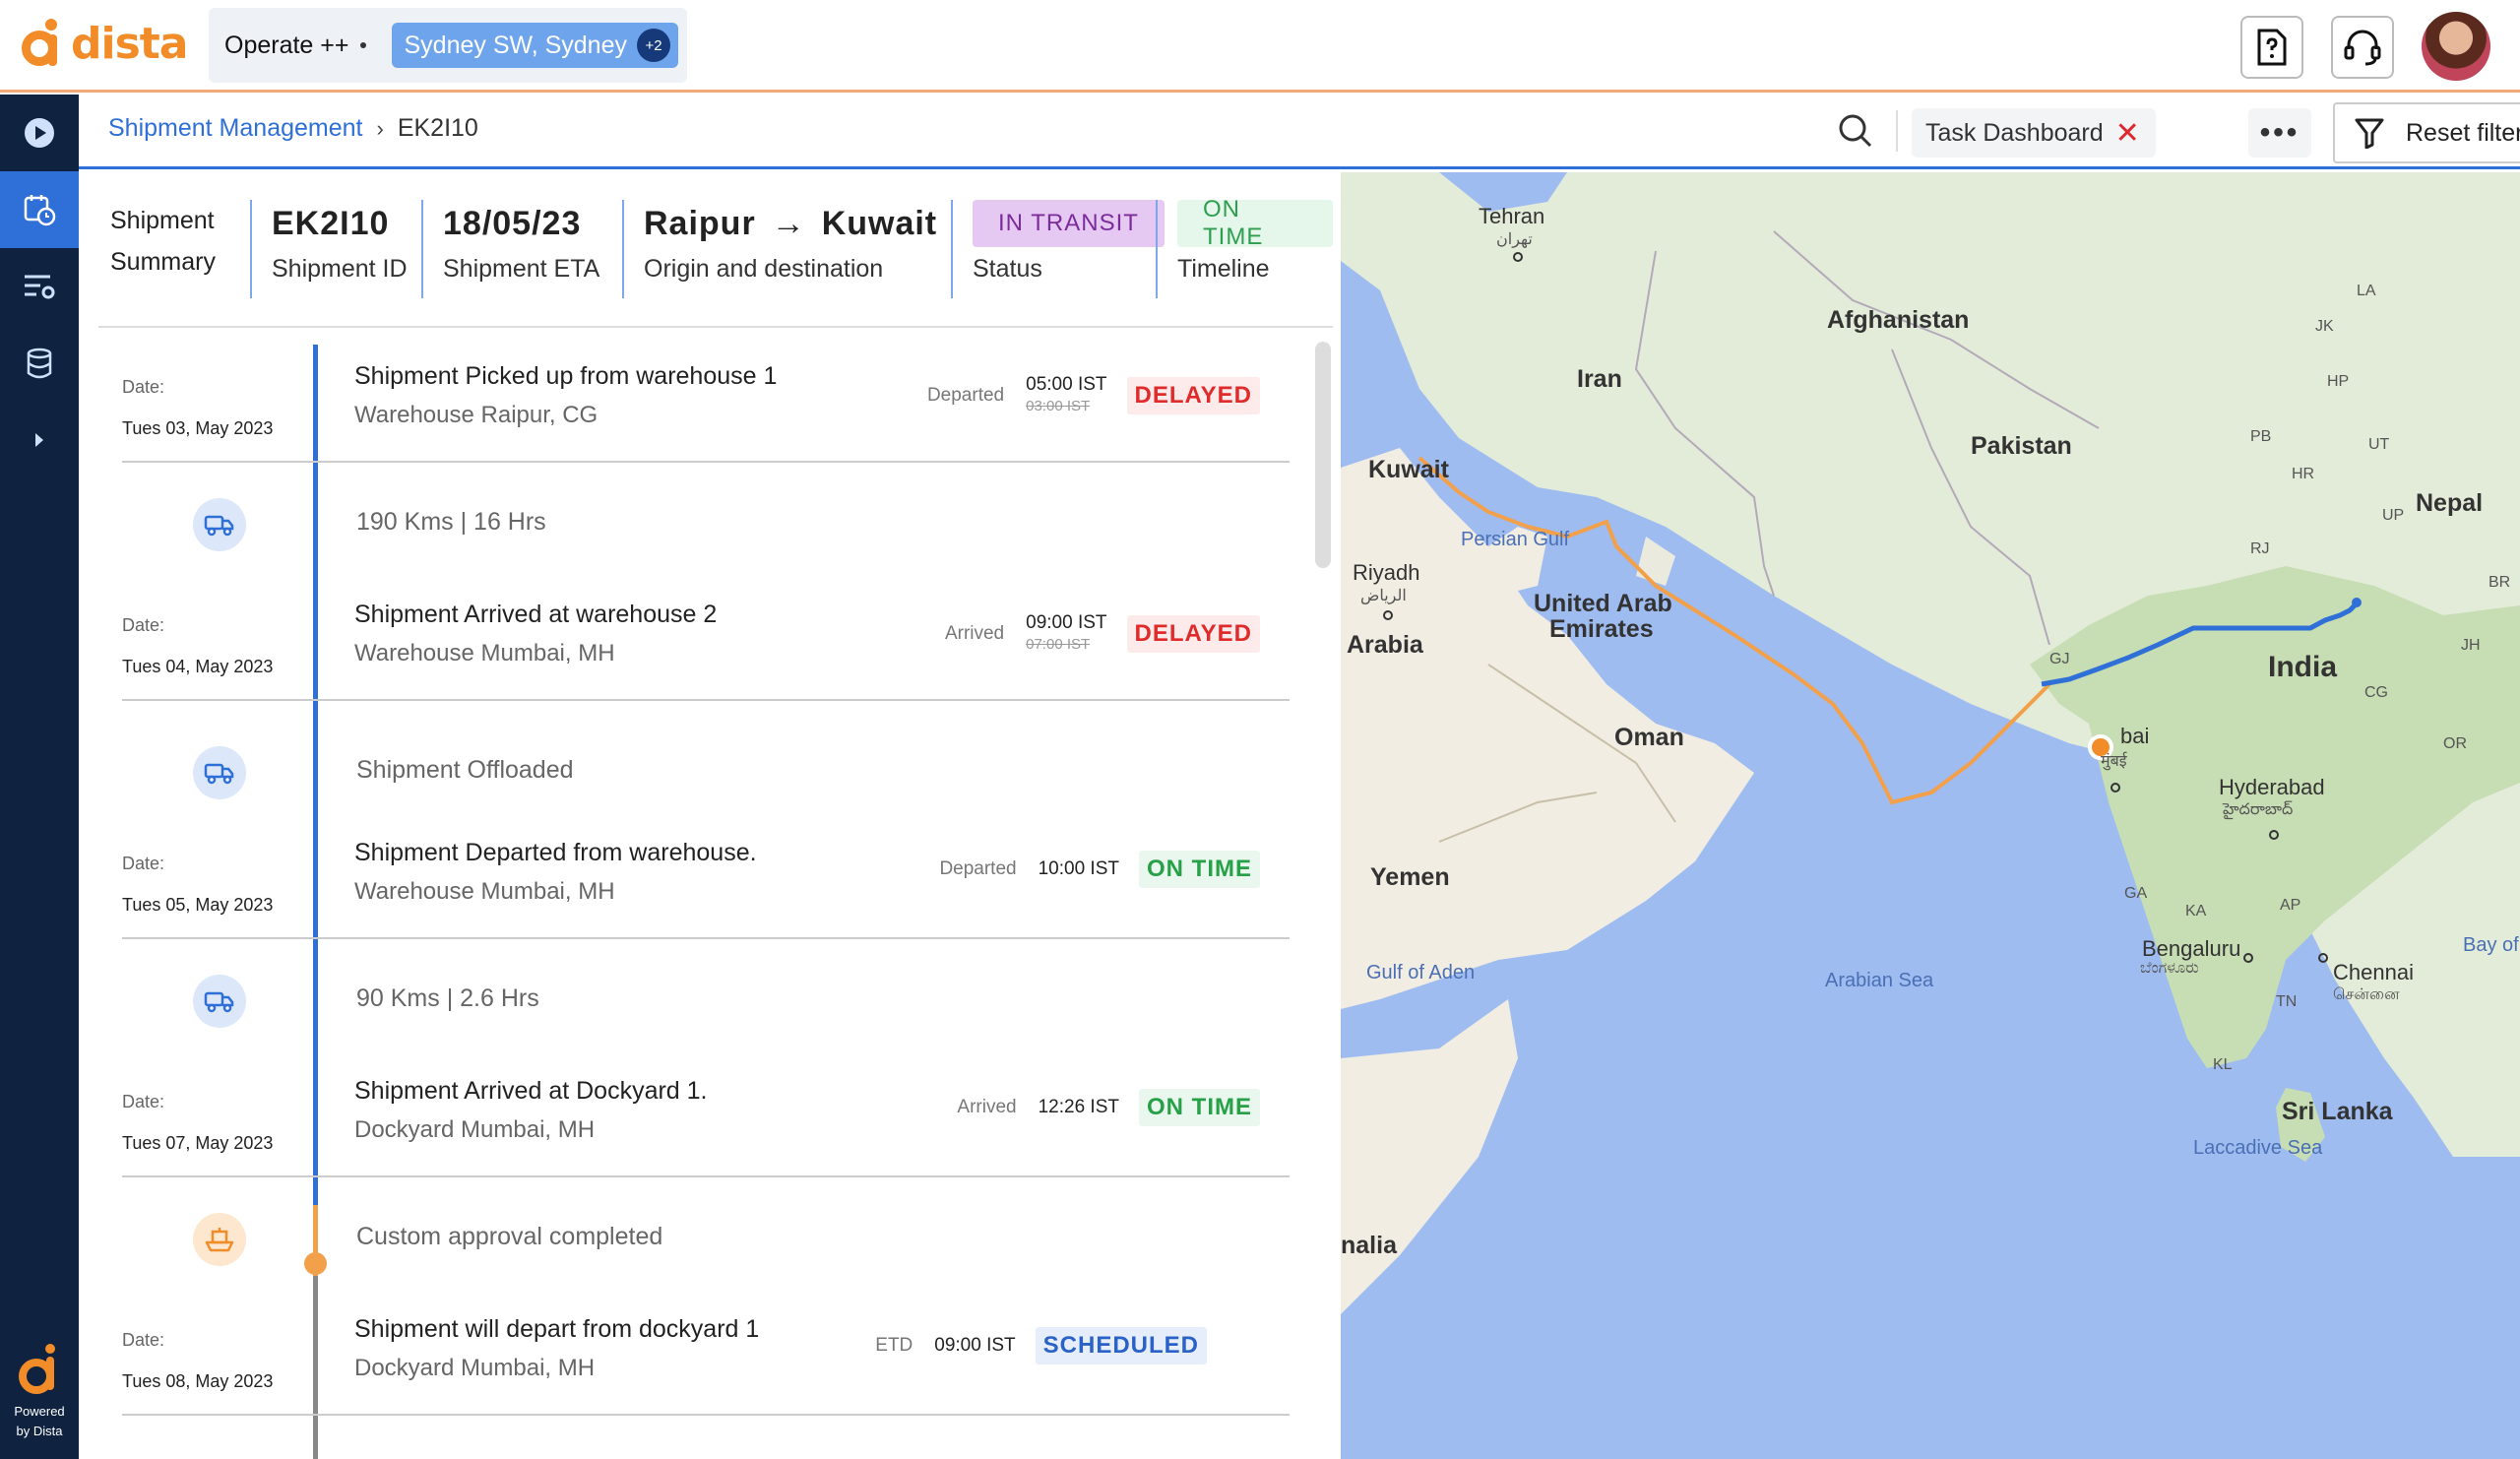 The height and width of the screenshot is (1459, 2520). What do you see at coordinates (509, 1236) in the screenshot?
I see `segment-text: Custom approval completed` at bounding box center [509, 1236].